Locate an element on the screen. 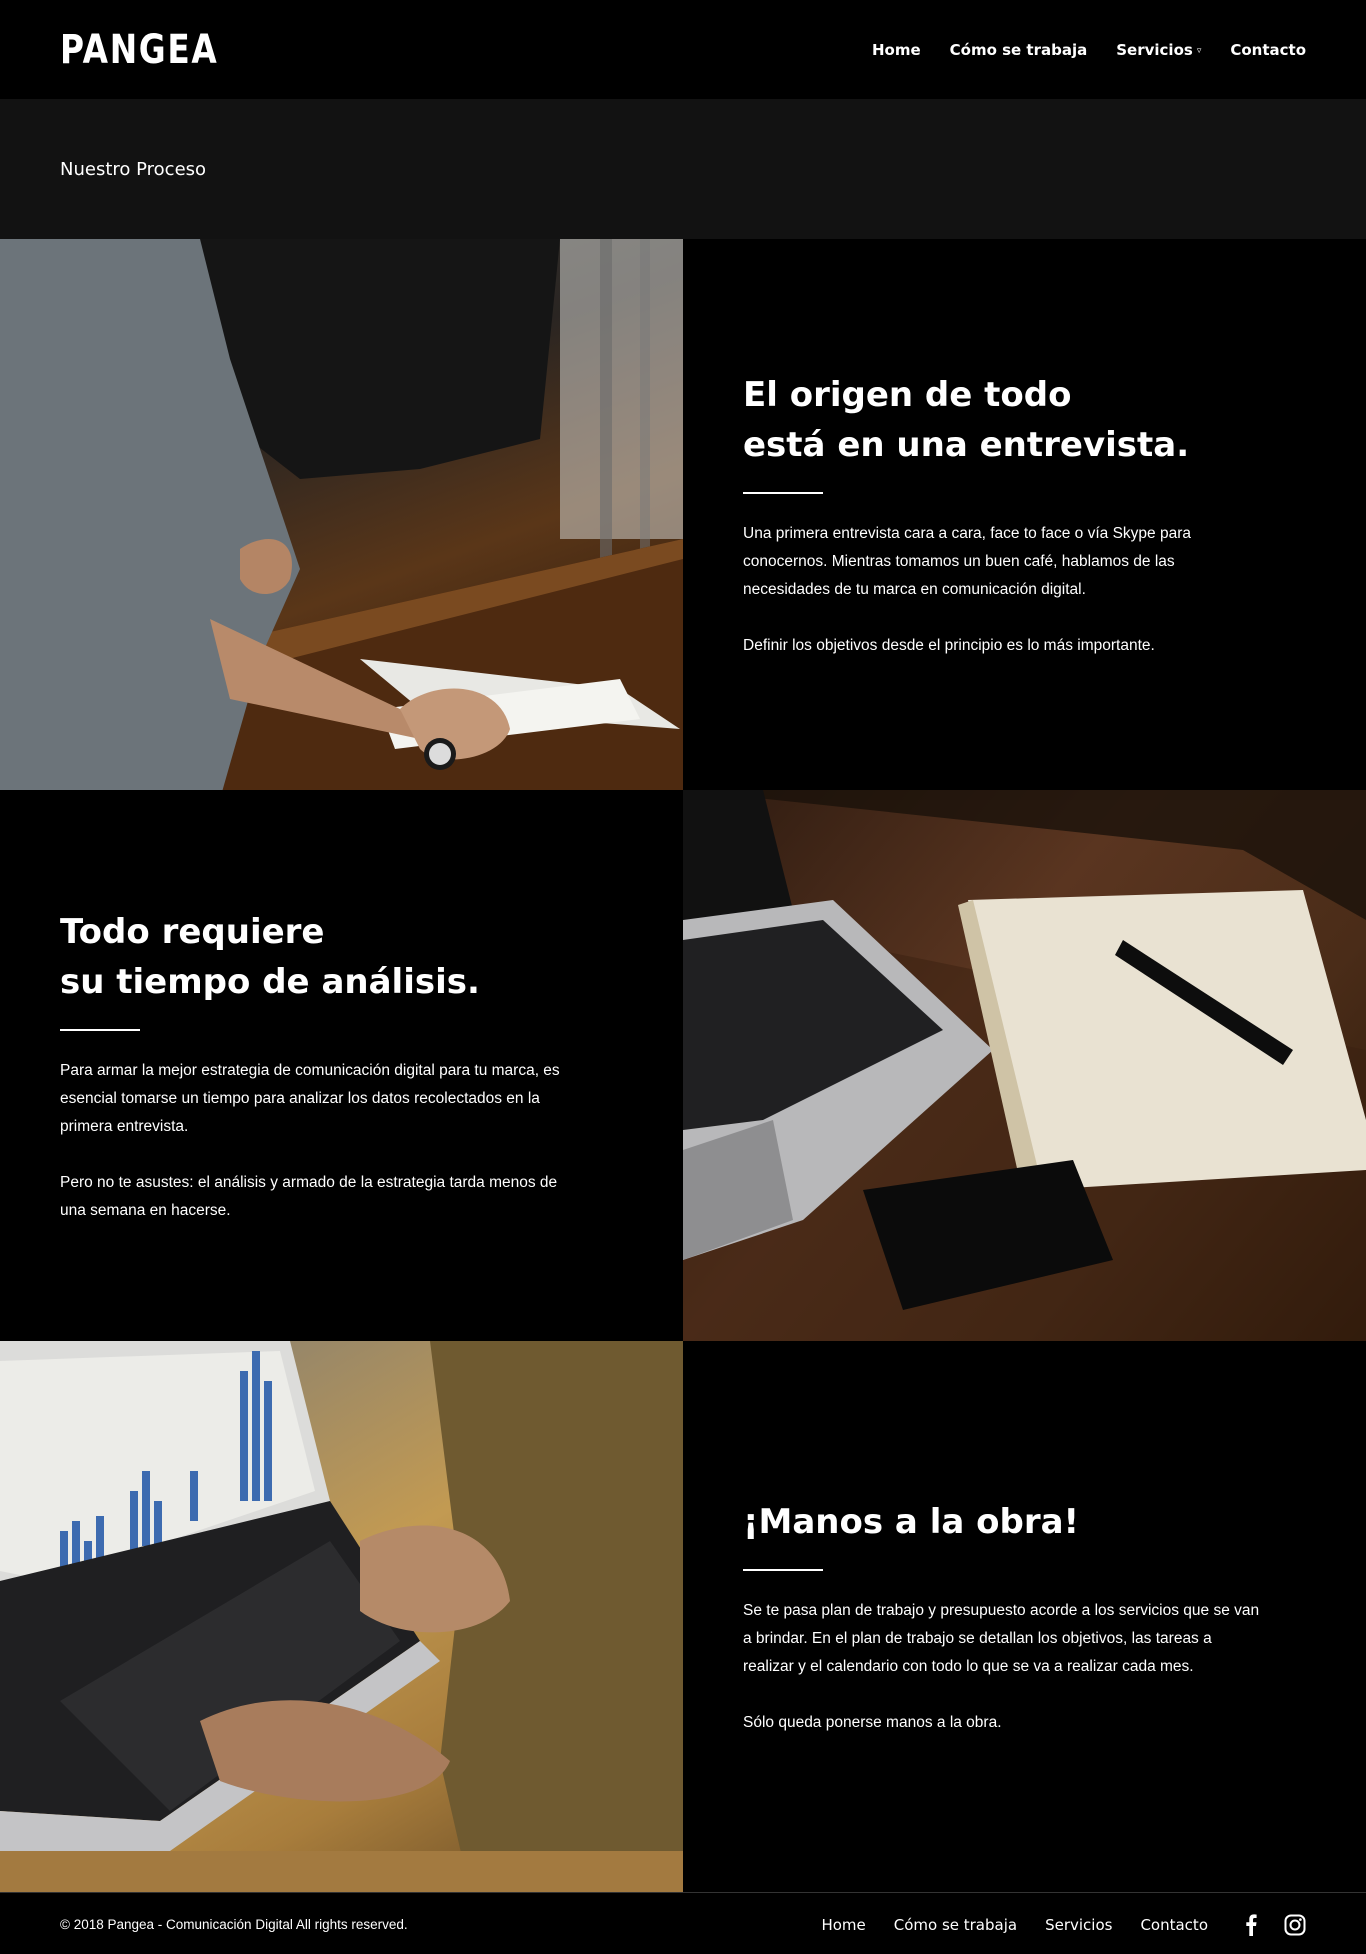 Image resolution: width=1366 pixels, height=1954 pixels. interview-image is located at coordinates (341, 514).